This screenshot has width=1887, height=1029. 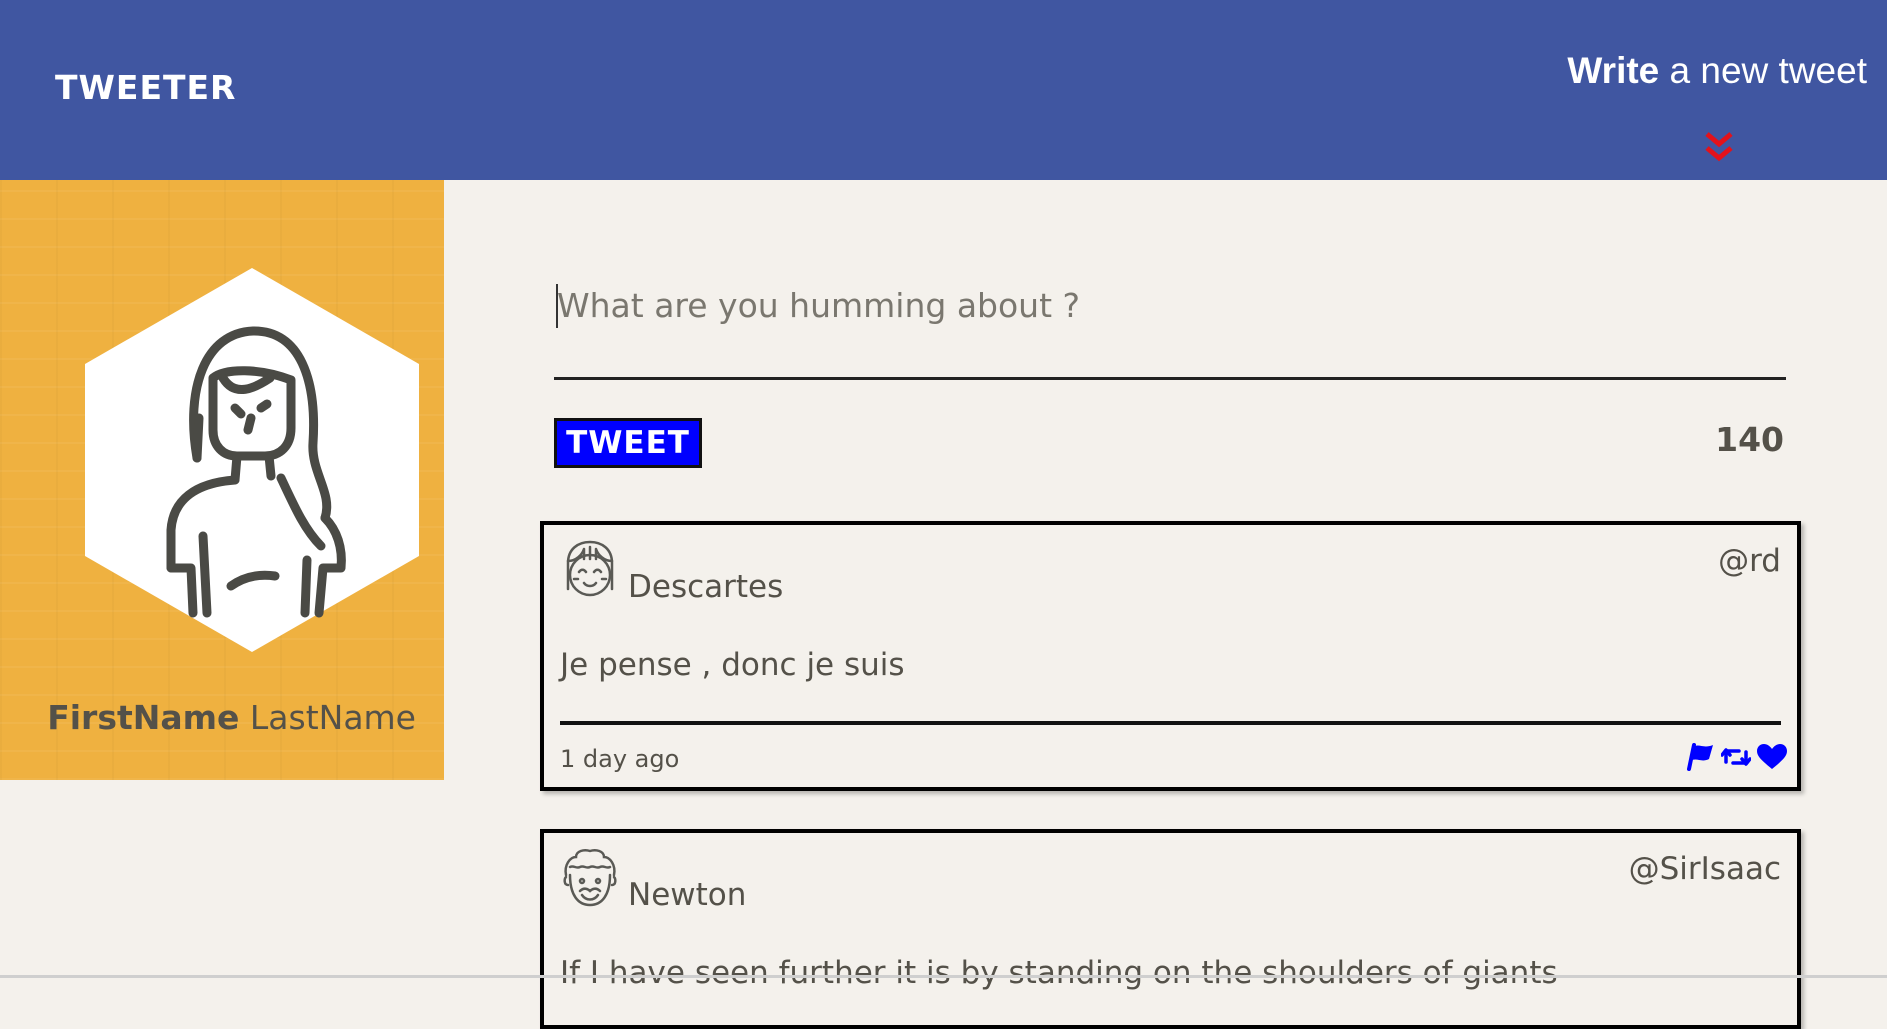 What do you see at coordinates (620, 759) in the screenshot?
I see `tweet-timestamp: 1 day ago` at bounding box center [620, 759].